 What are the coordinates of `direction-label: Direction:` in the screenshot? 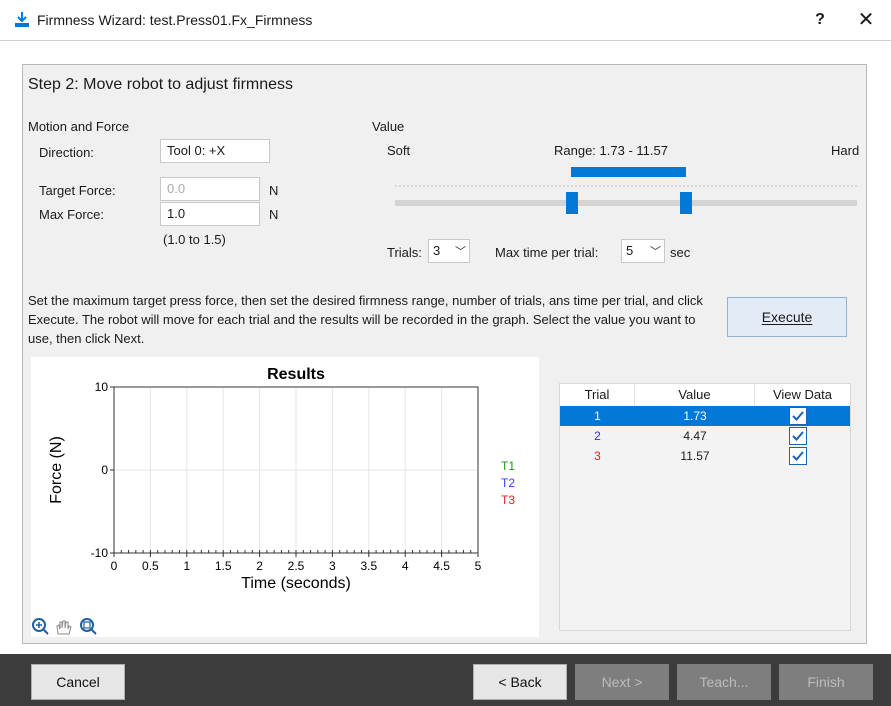 It's located at (66, 152).